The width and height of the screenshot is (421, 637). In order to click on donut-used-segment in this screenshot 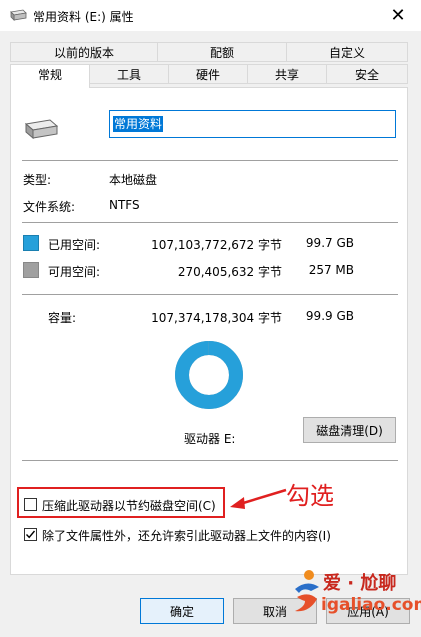, I will do `click(209, 375)`.